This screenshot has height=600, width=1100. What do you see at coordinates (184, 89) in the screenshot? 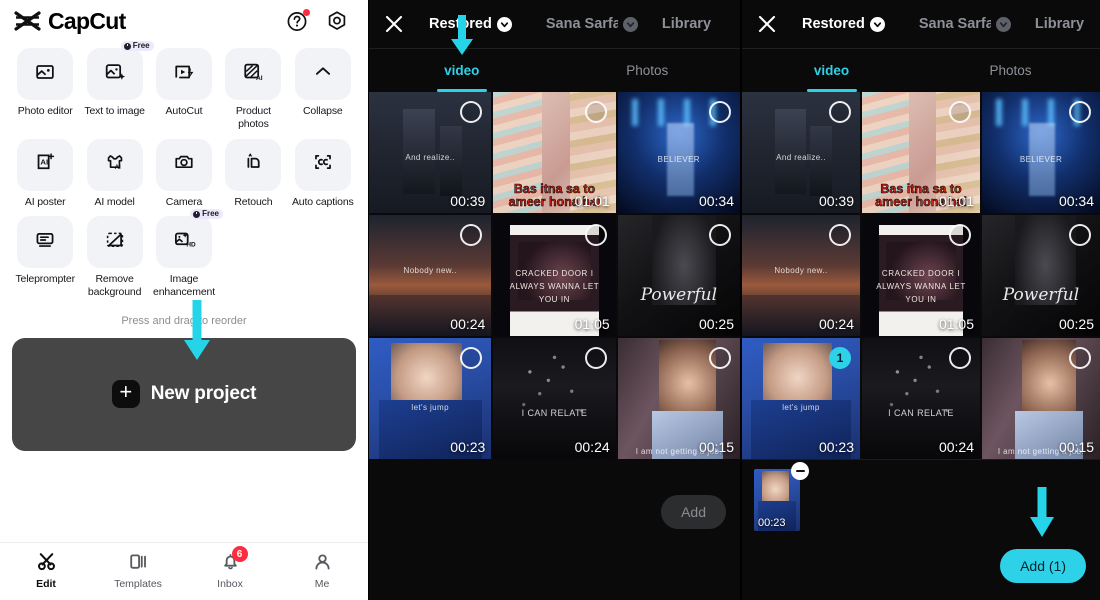
I see `tool-autocut: AutoCut` at bounding box center [184, 89].